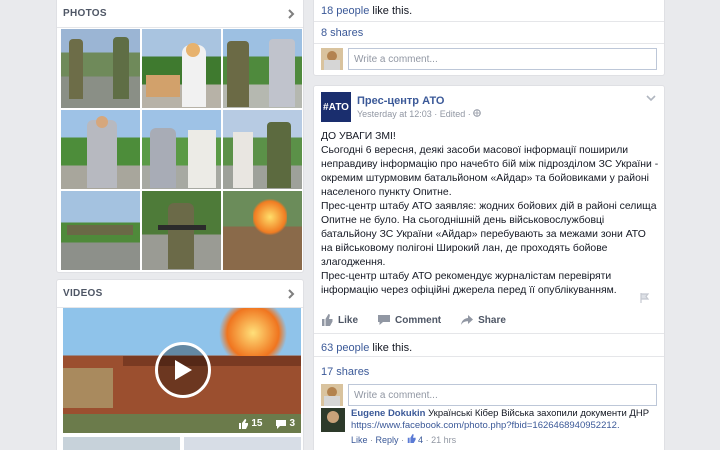 This screenshot has height=450, width=720. I want to click on post-actions: Like Comment Share, so click(490, 324).